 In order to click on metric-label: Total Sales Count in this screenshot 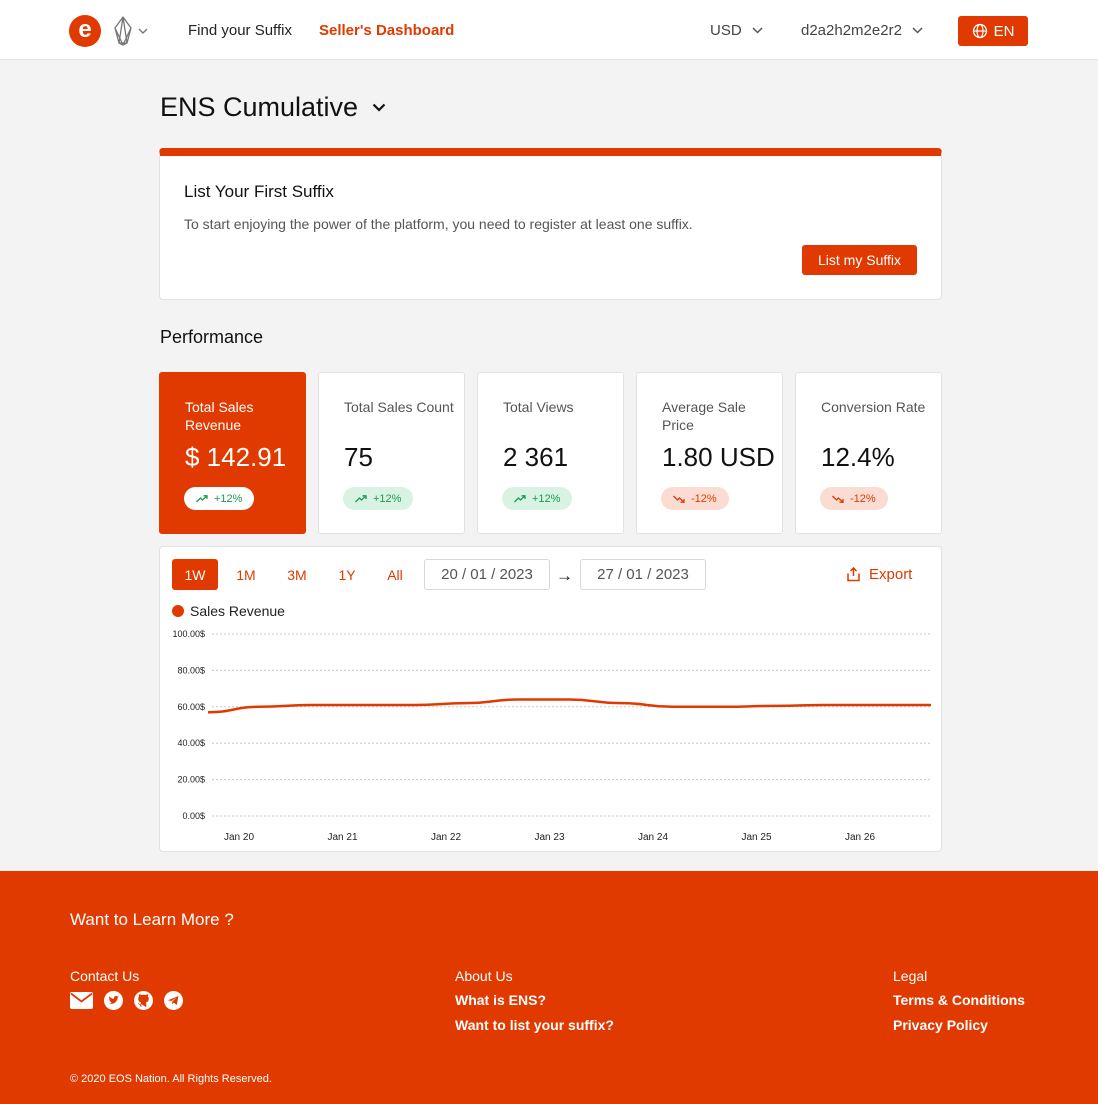, I will do `click(399, 407)`.